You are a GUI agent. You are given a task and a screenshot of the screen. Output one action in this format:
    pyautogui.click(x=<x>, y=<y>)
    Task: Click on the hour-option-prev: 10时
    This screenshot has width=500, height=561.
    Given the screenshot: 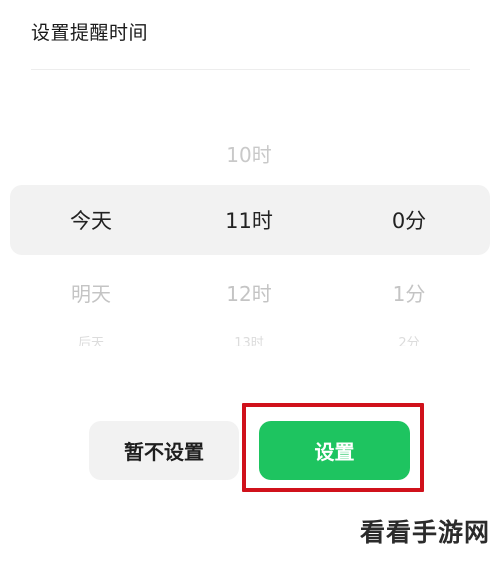 What is the action you would take?
    pyautogui.click(x=249, y=153)
    